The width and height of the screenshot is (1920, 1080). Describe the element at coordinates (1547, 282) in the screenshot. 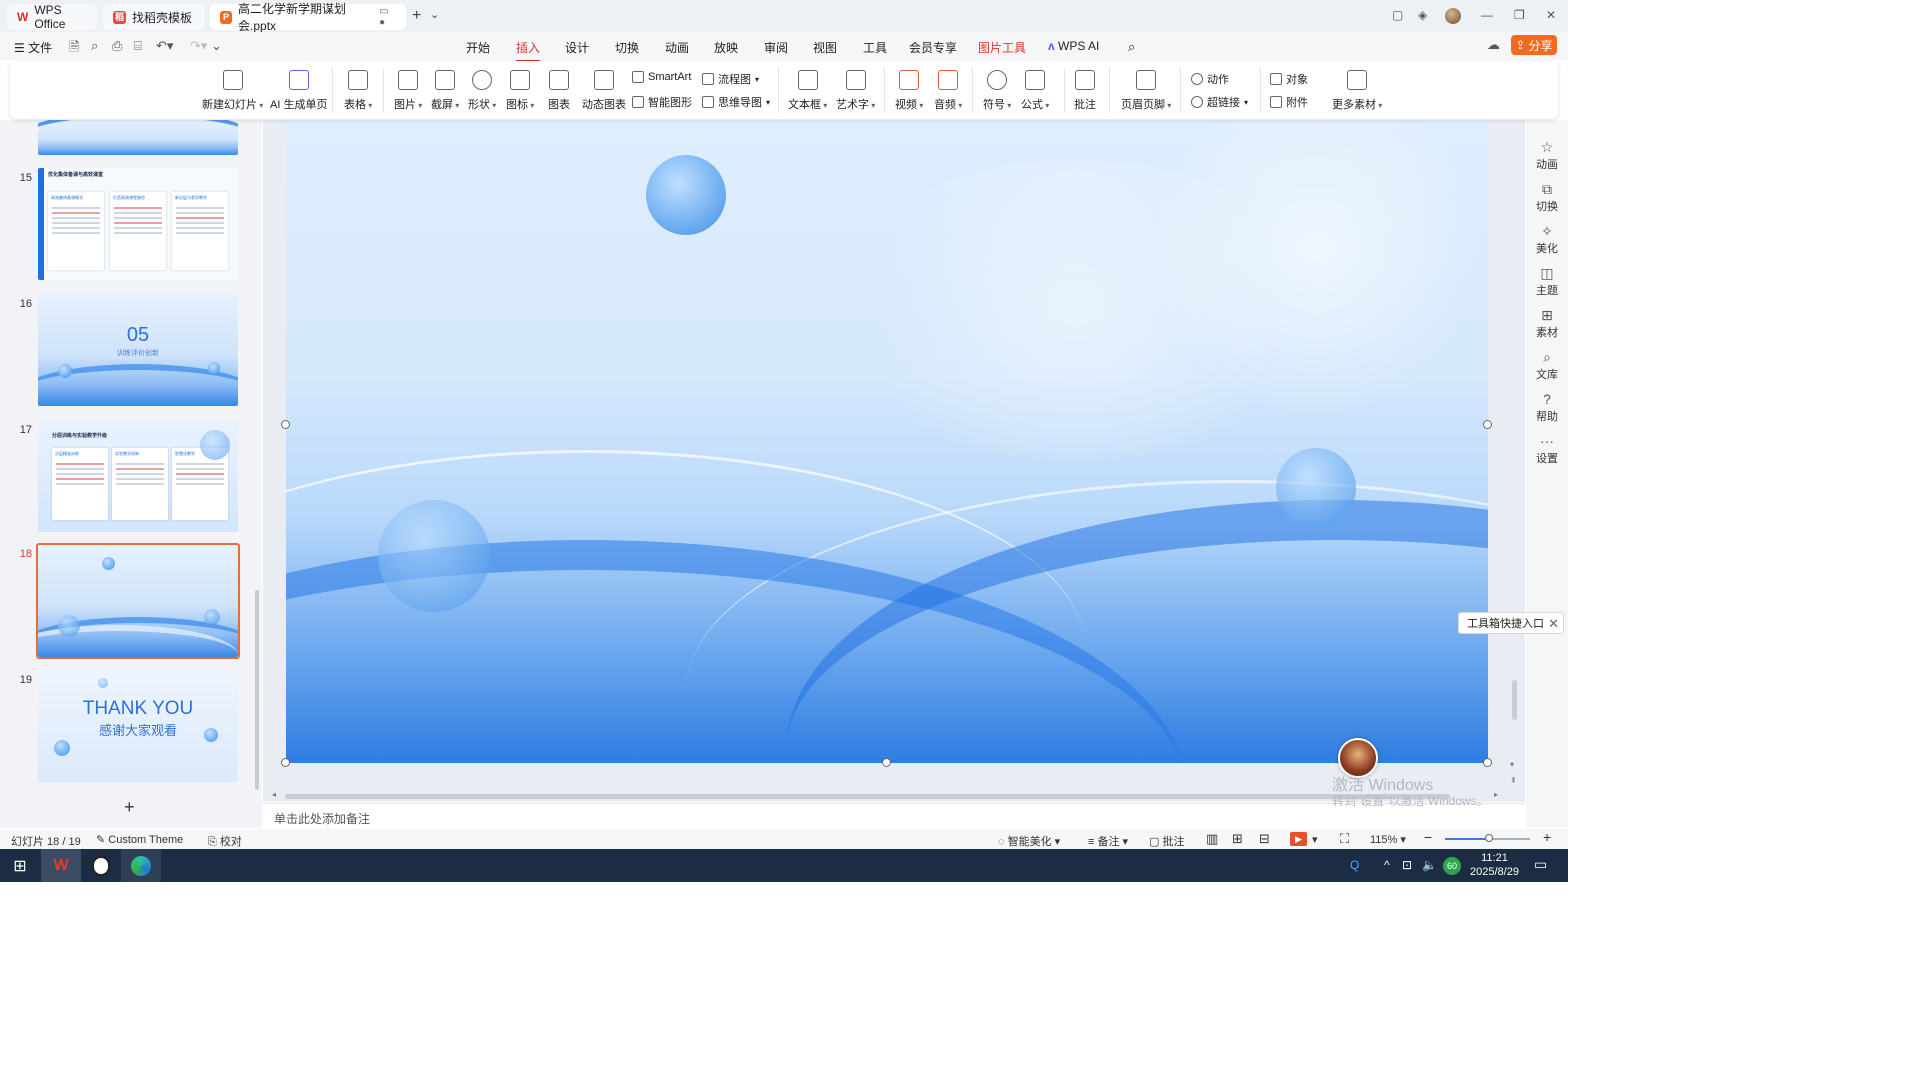

I see `right-theme-button: ◫ 主题` at that location.